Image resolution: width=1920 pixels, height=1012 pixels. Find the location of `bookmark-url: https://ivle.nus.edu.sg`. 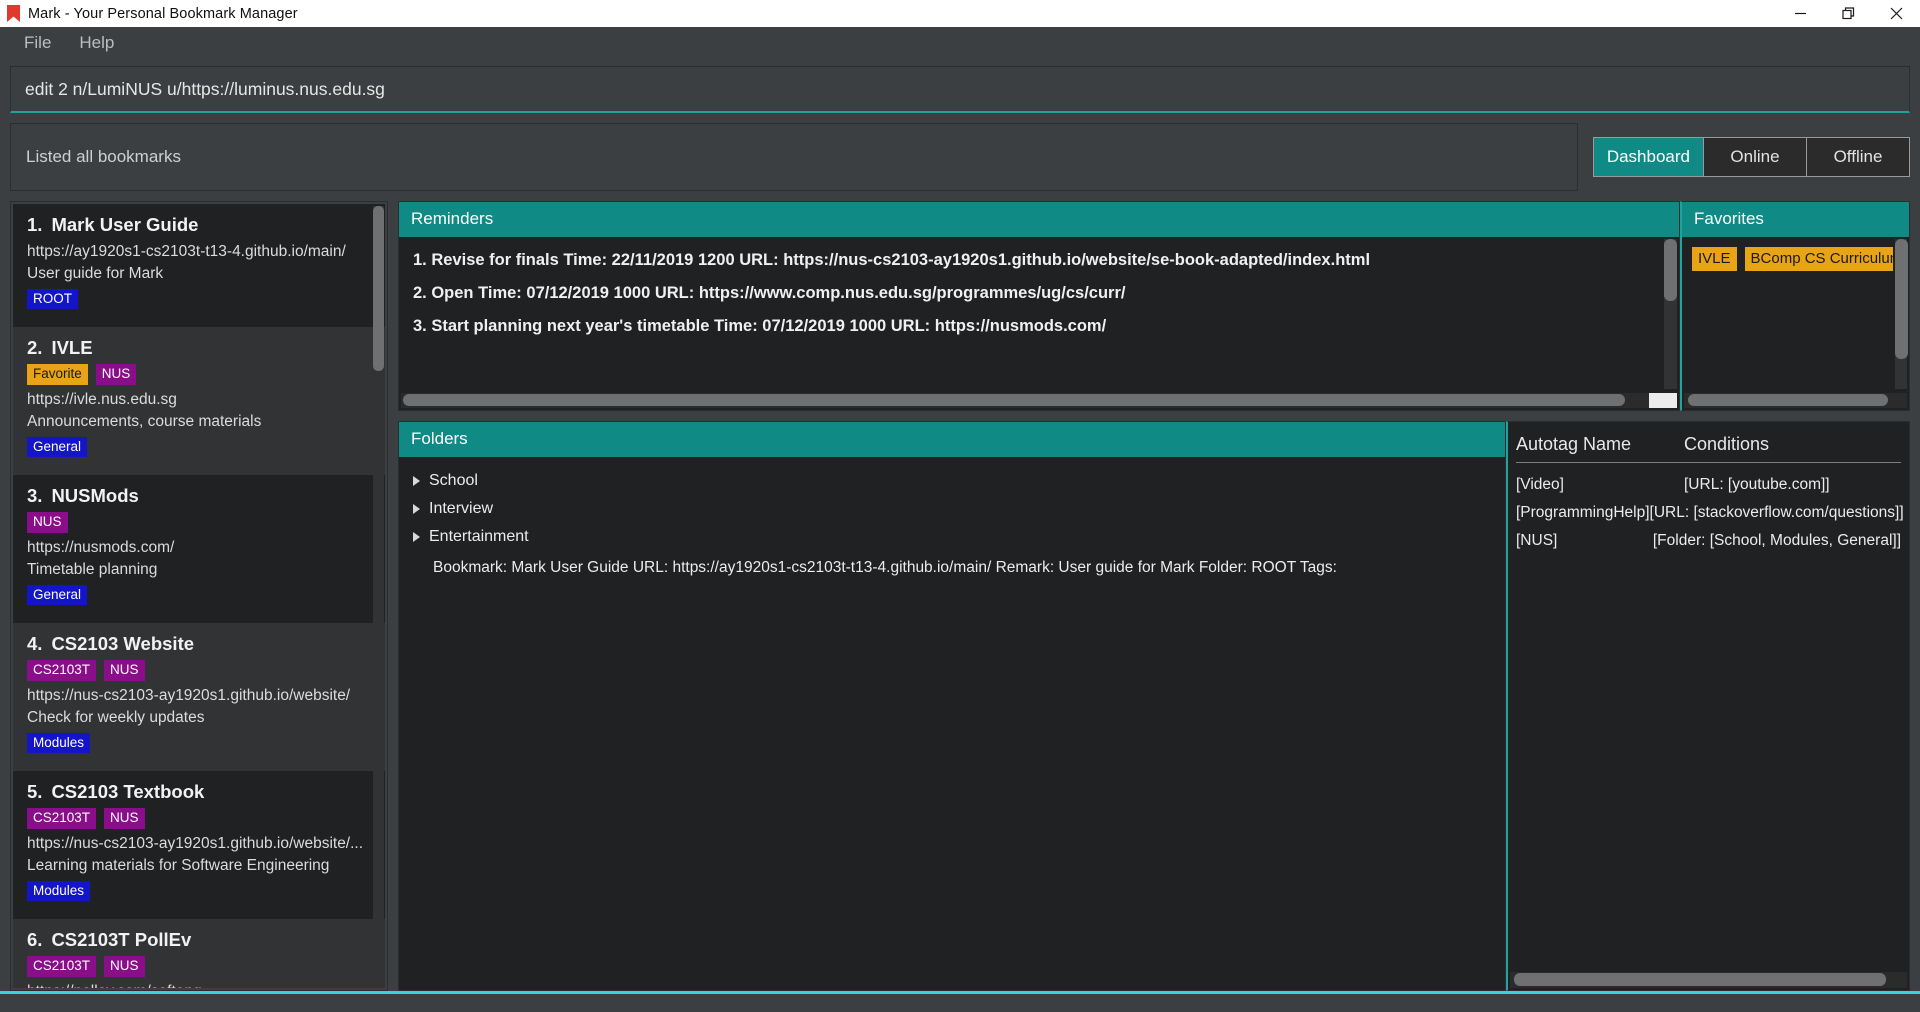

bookmark-url: https://ivle.nus.edu.sg is located at coordinates (102, 399).